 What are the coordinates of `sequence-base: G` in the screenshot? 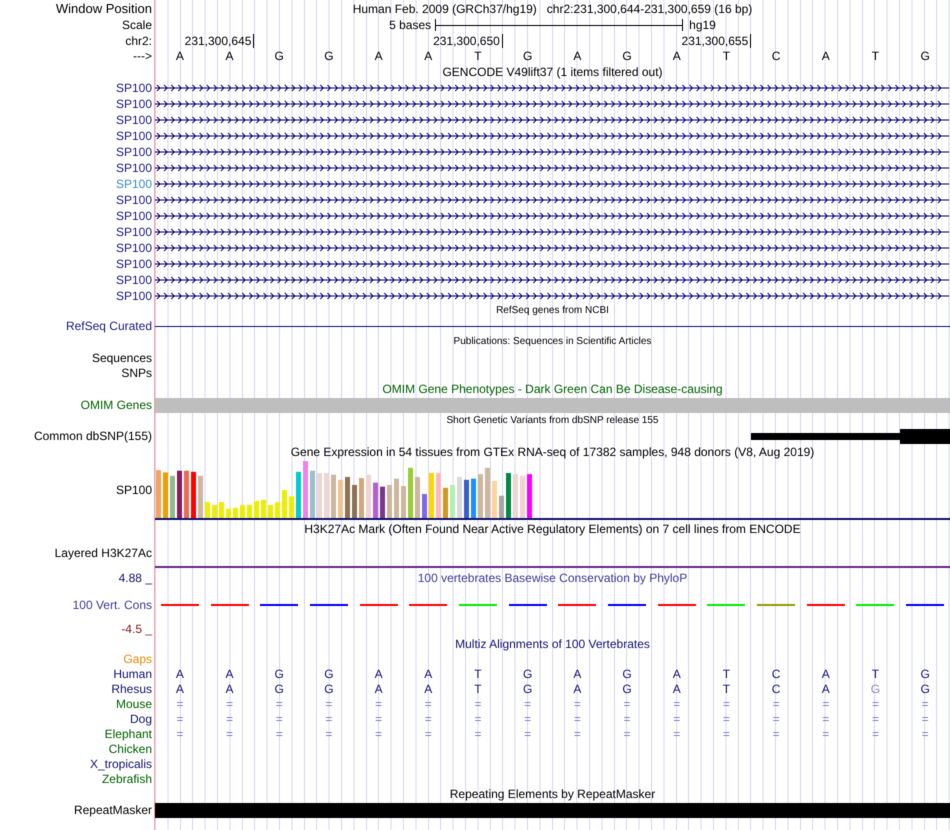 It's located at (329, 56).